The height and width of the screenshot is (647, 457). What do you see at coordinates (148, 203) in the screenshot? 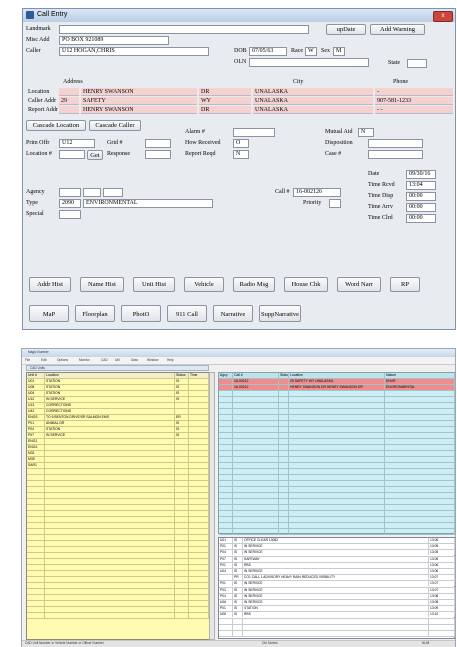
I see `type-desc-field: ENVIRONMENTAL` at bounding box center [148, 203].